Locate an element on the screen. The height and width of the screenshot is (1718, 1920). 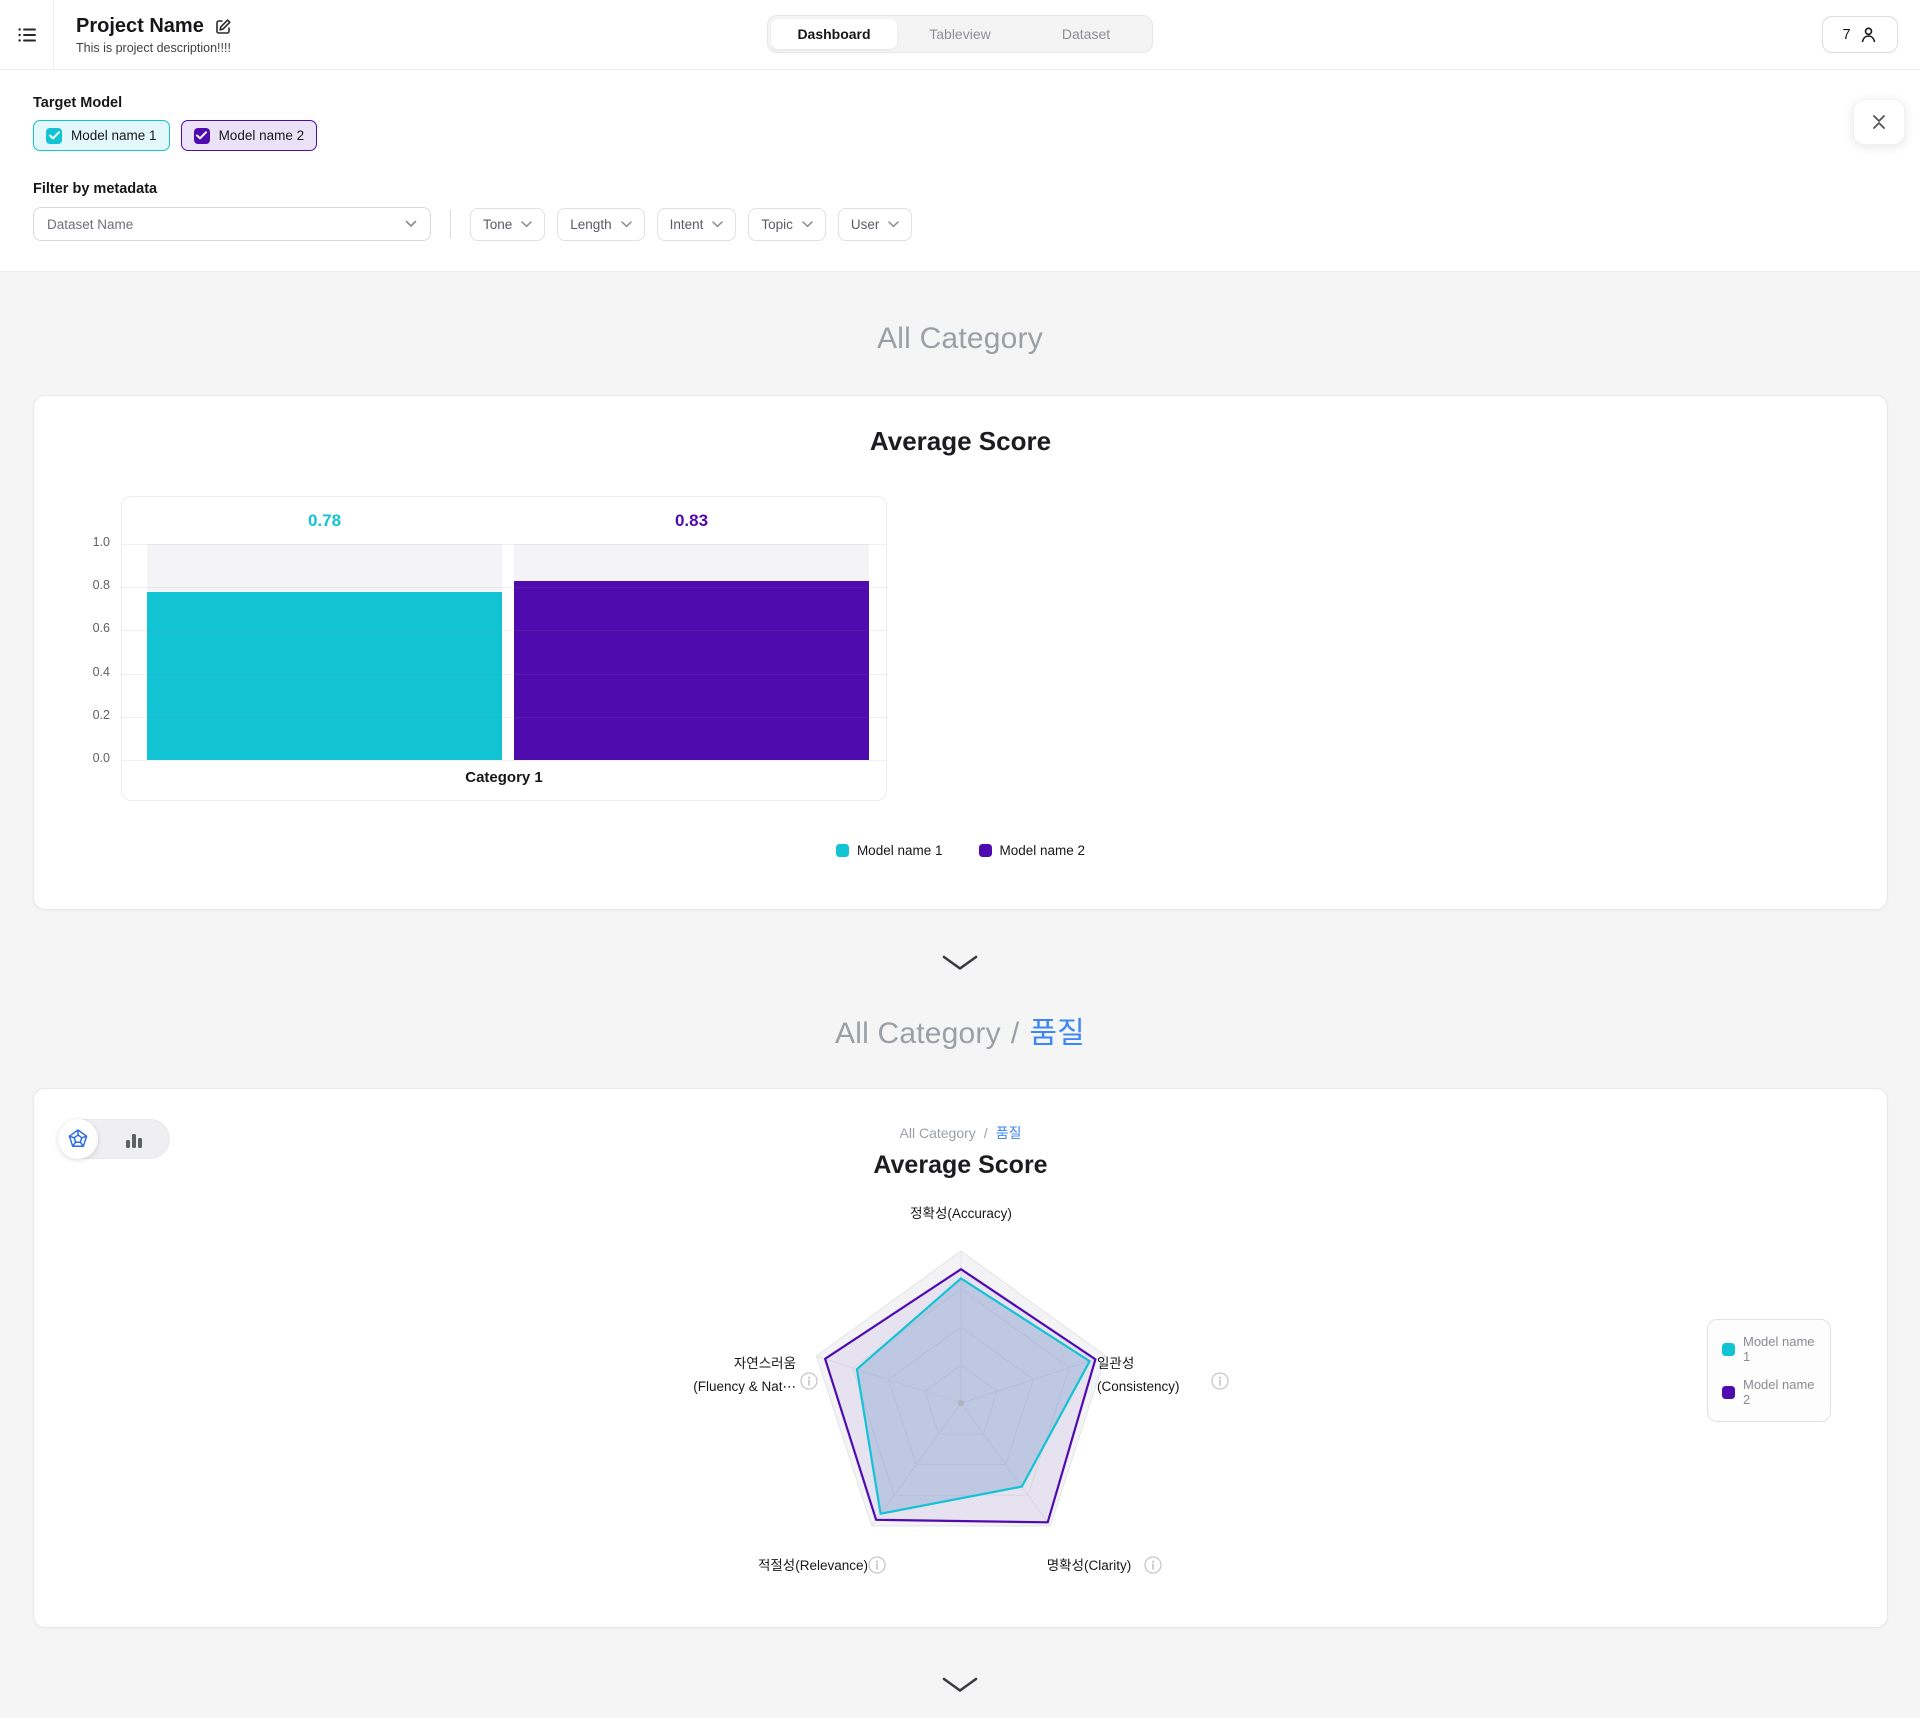
model-2-checkbox-chip: Model name 2 is located at coordinates (249, 135).